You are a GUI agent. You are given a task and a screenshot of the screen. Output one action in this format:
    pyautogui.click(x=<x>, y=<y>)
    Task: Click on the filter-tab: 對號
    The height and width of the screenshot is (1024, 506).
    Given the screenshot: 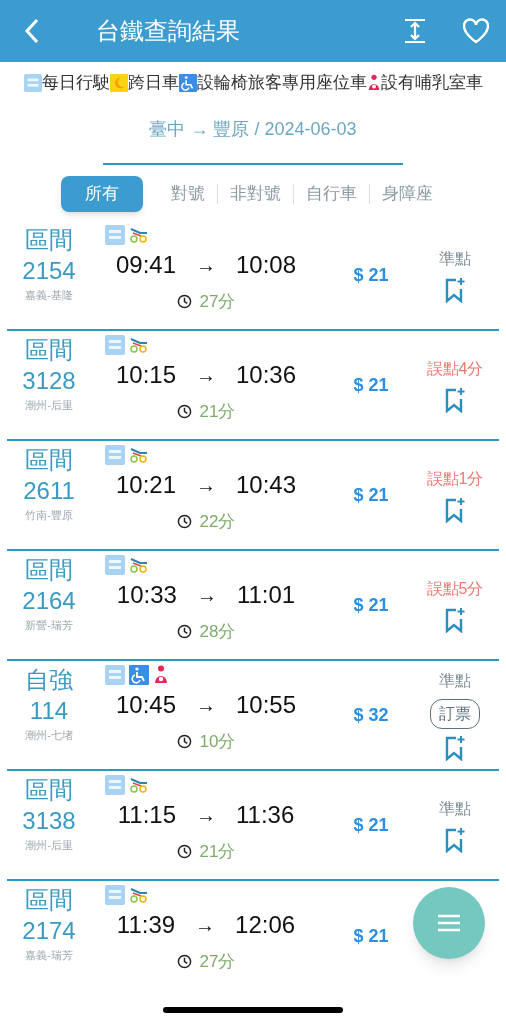 What is the action you would take?
    pyautogui.click(x=188, y=194)
    